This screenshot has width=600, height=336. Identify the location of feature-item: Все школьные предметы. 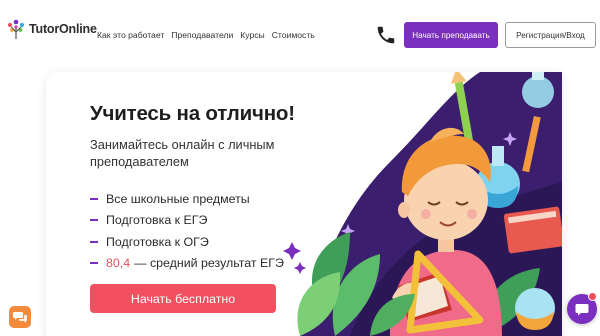
(187, 199).